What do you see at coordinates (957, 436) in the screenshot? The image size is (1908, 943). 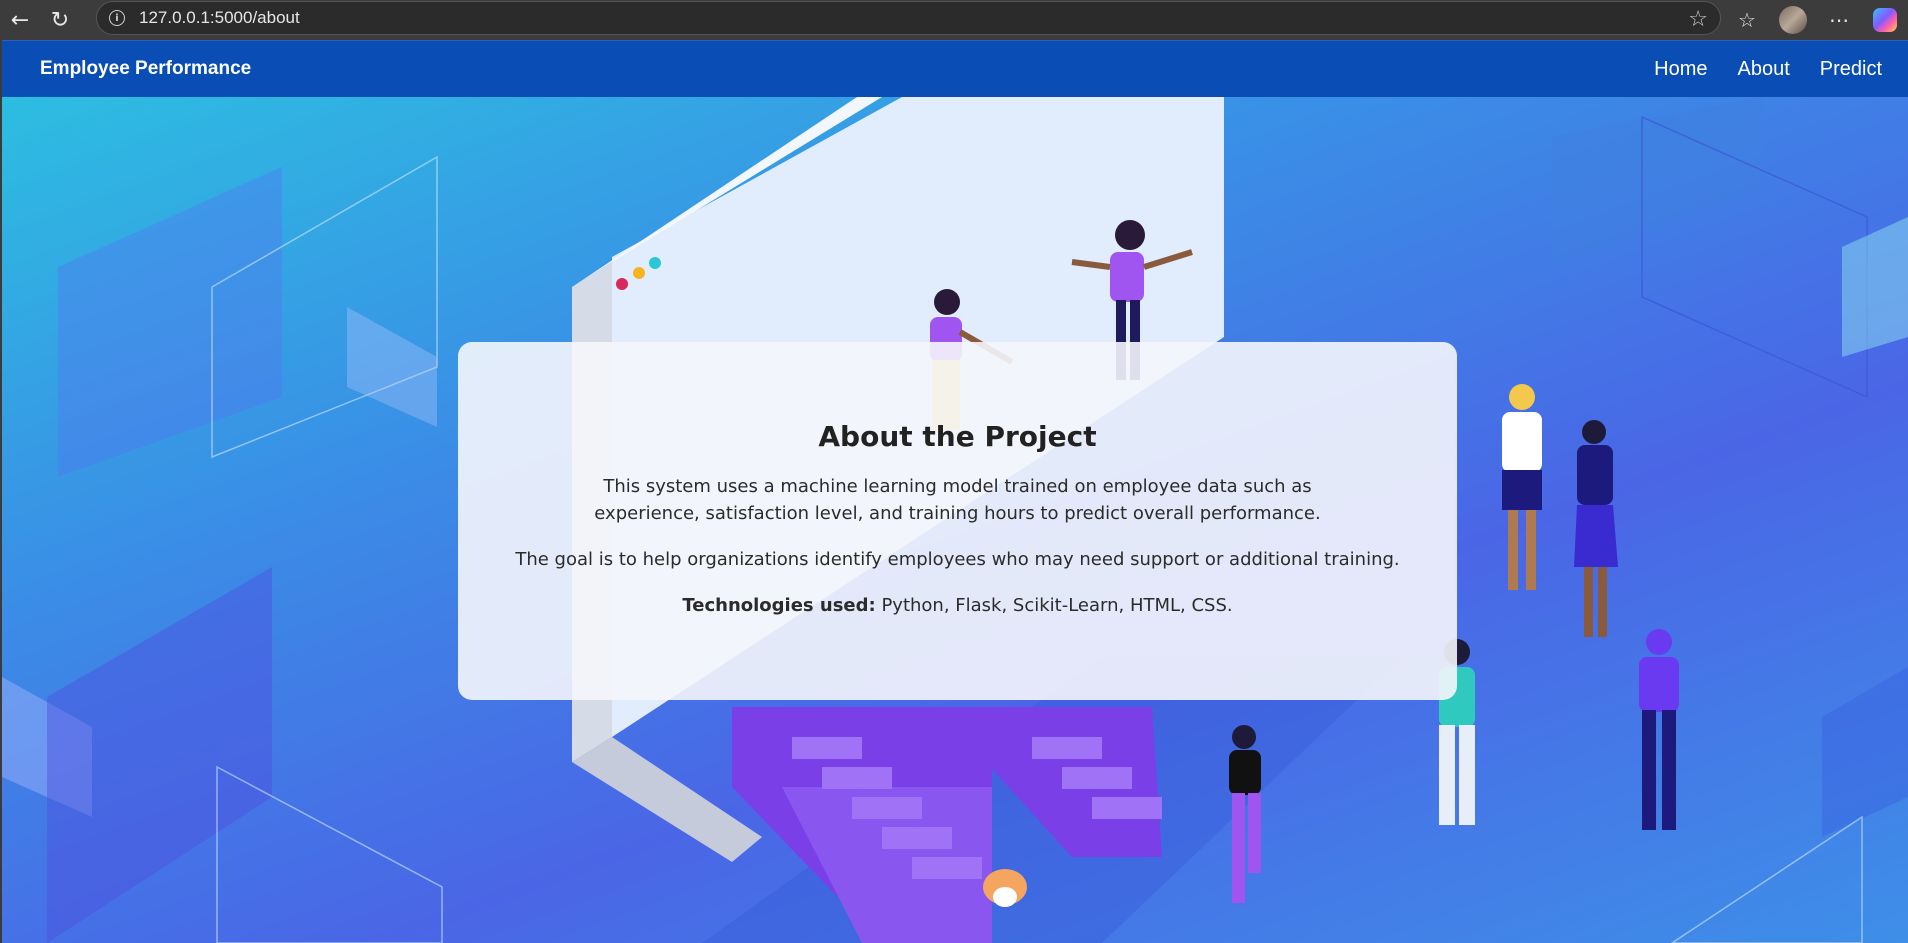 I see `page-title: About the Project` at bounding box center [957, 436].